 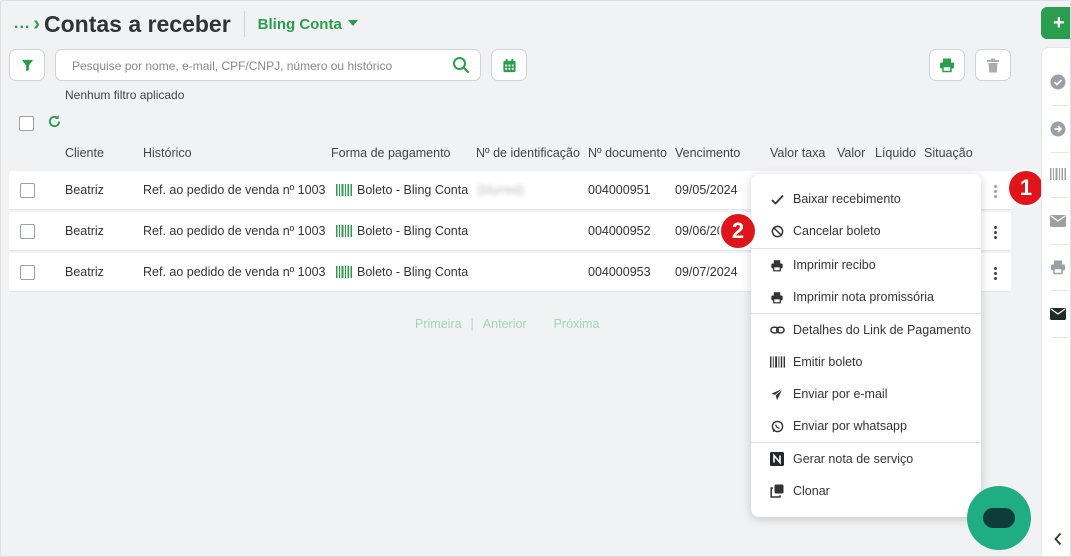 What do you see at coordinates (777, 426) in the screenshot?
I see `whatsapp-icon` at bounding box center [777, 426].